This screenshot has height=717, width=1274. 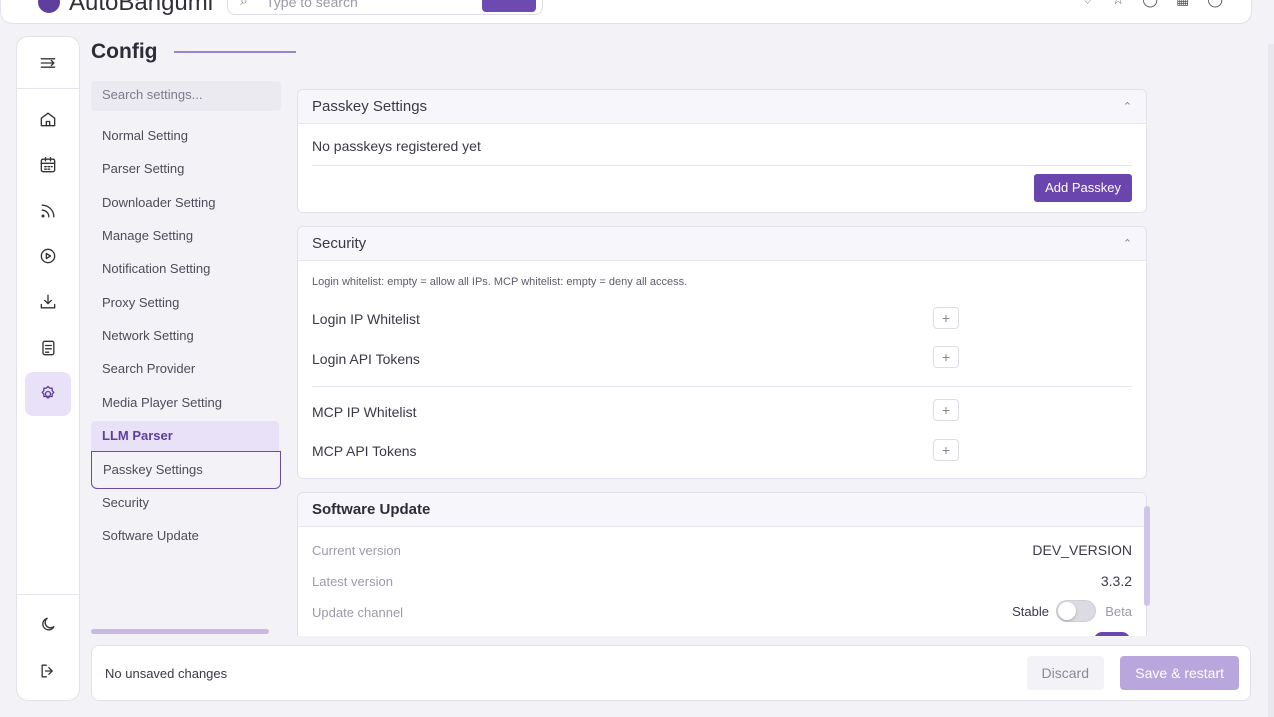 I want to click on nav-log-button, so click(x=48, y=348).